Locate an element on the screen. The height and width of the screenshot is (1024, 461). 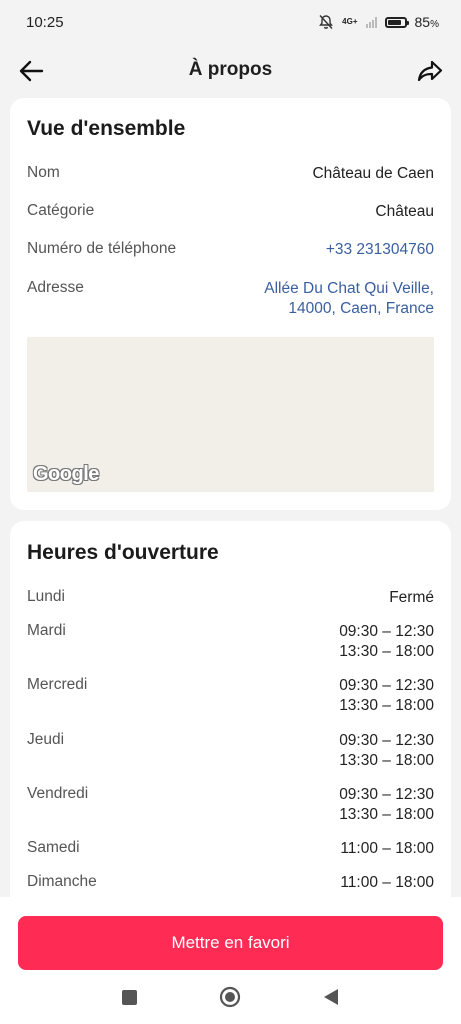
map-view: Google is located at coordinates (230, 414).